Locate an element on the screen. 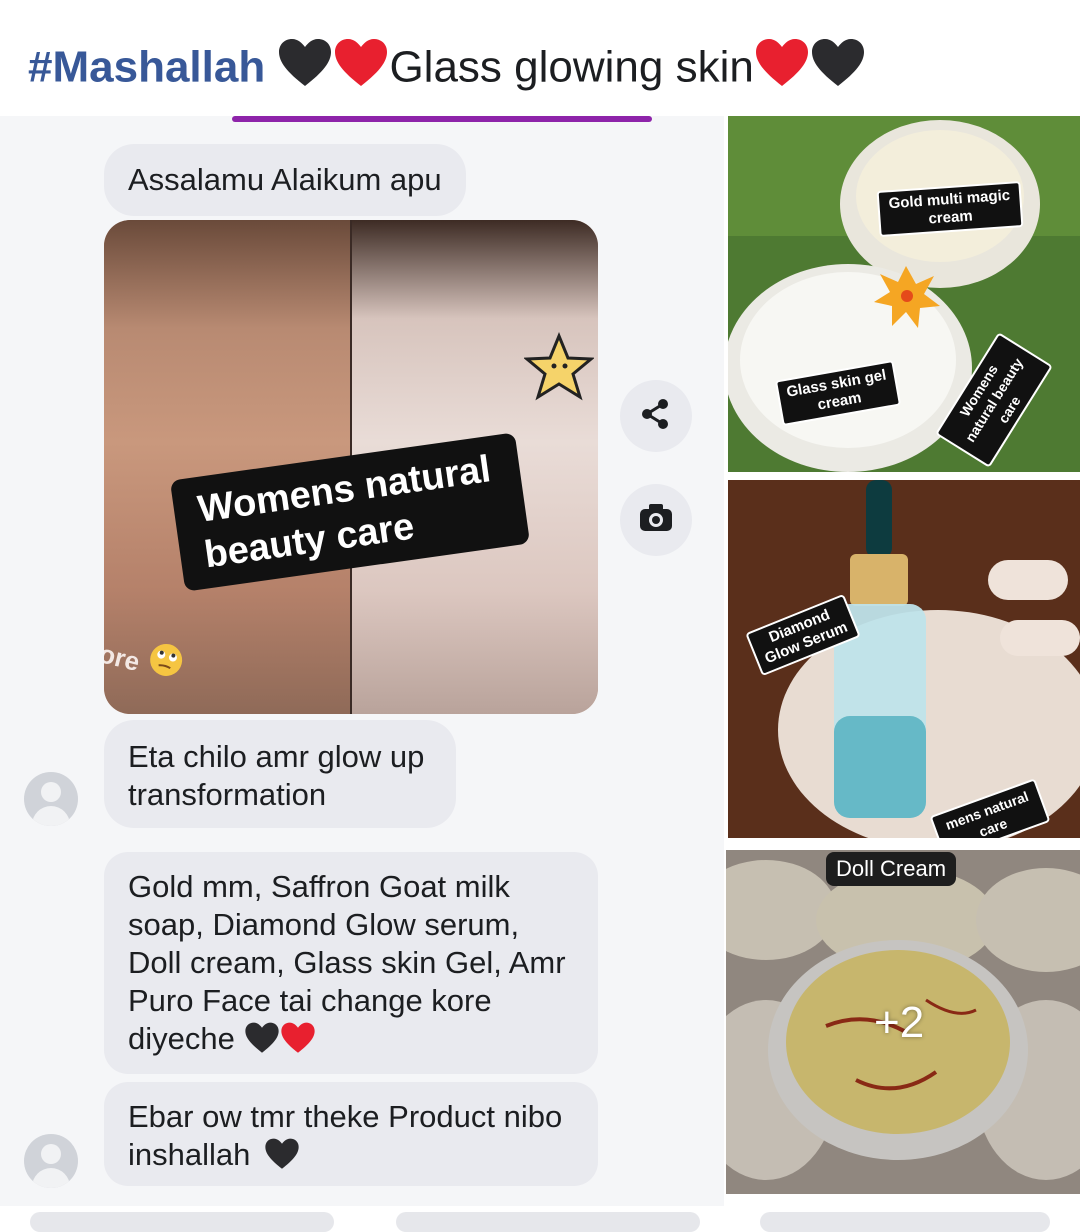 The height and width of the screenshot is (1232, 1080). post-header: #Mashallah Glass glowing skin is located at coordinates (540, 58).